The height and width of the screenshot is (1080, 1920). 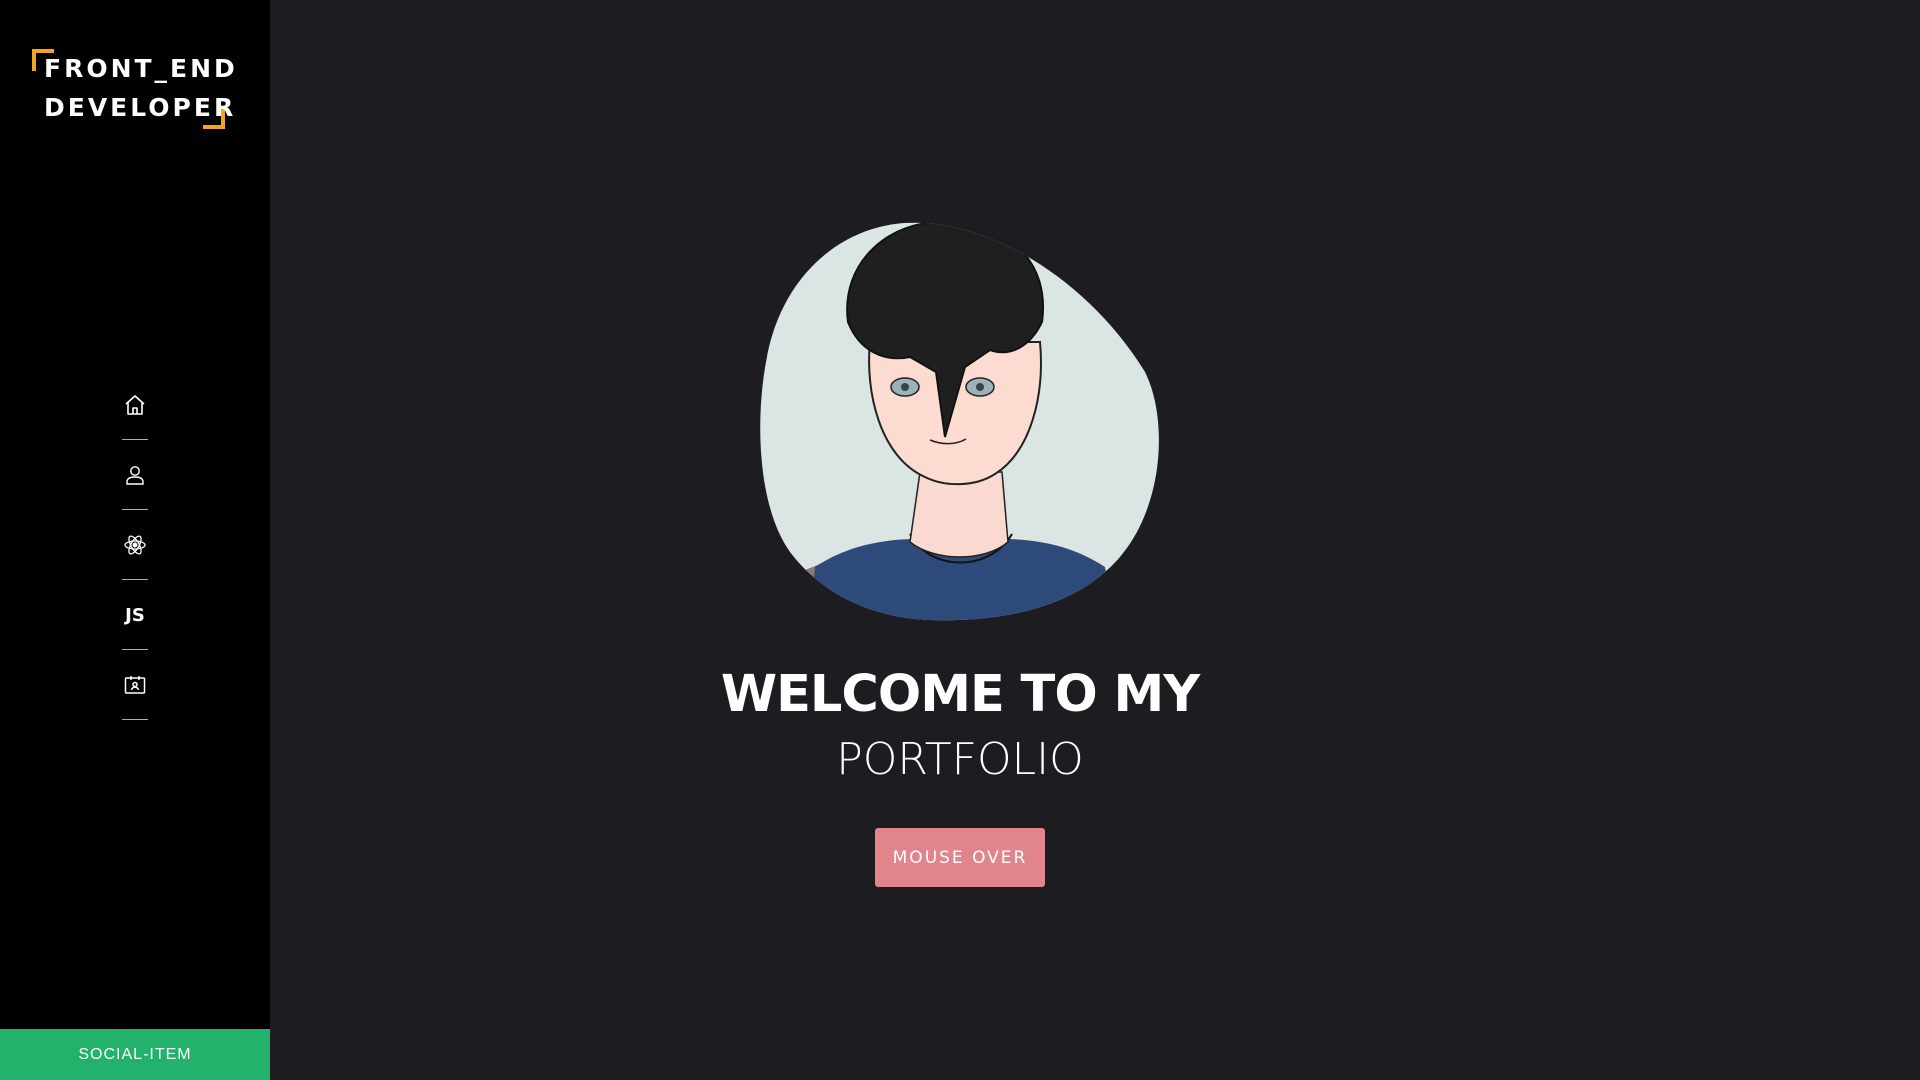 I want to click on nav-item-home, so click(x=135, y=405).